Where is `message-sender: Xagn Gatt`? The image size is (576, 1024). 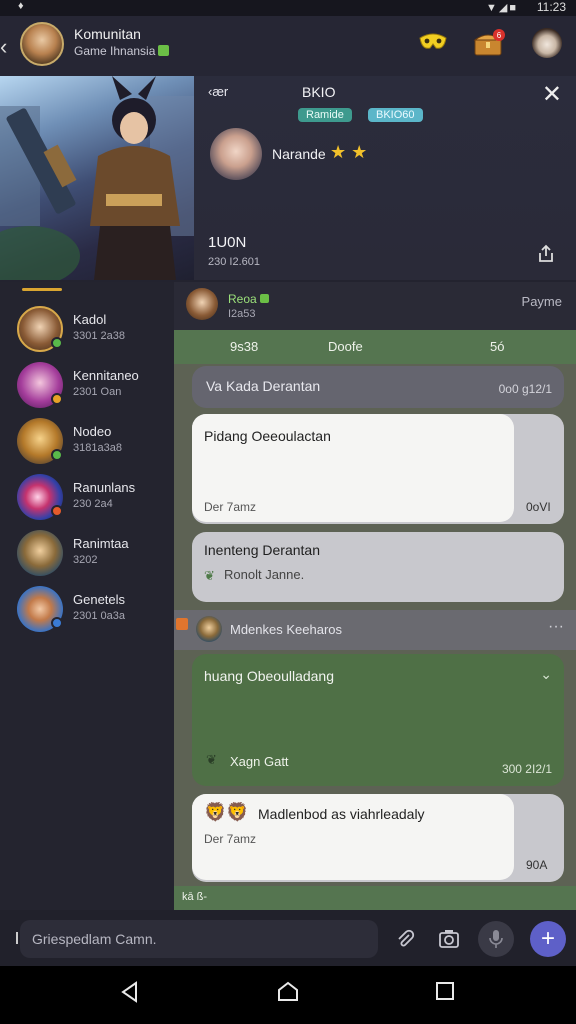 message-sender: Xagn Gatt is located at coordinates (259, 761).